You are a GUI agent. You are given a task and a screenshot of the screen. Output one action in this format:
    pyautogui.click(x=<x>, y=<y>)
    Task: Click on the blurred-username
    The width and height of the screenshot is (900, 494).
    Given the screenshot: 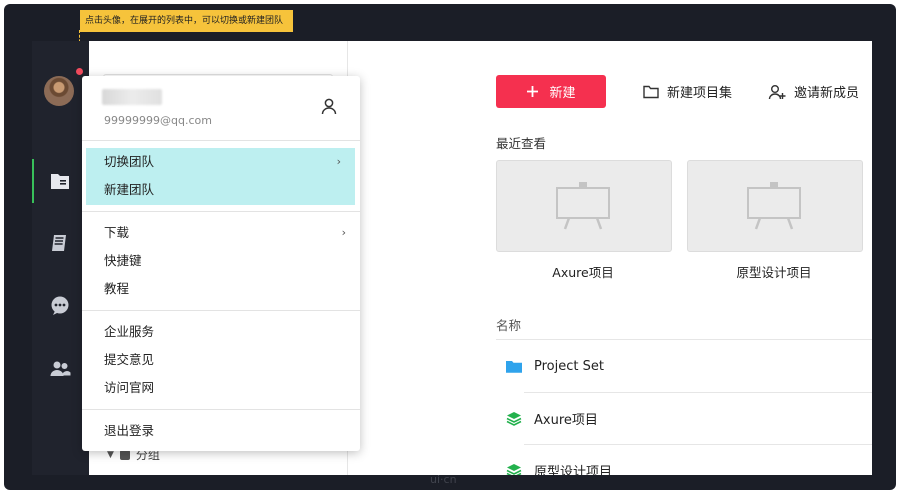 What is the action you would take?
    pyautogui.click(x=132, y=97)
    